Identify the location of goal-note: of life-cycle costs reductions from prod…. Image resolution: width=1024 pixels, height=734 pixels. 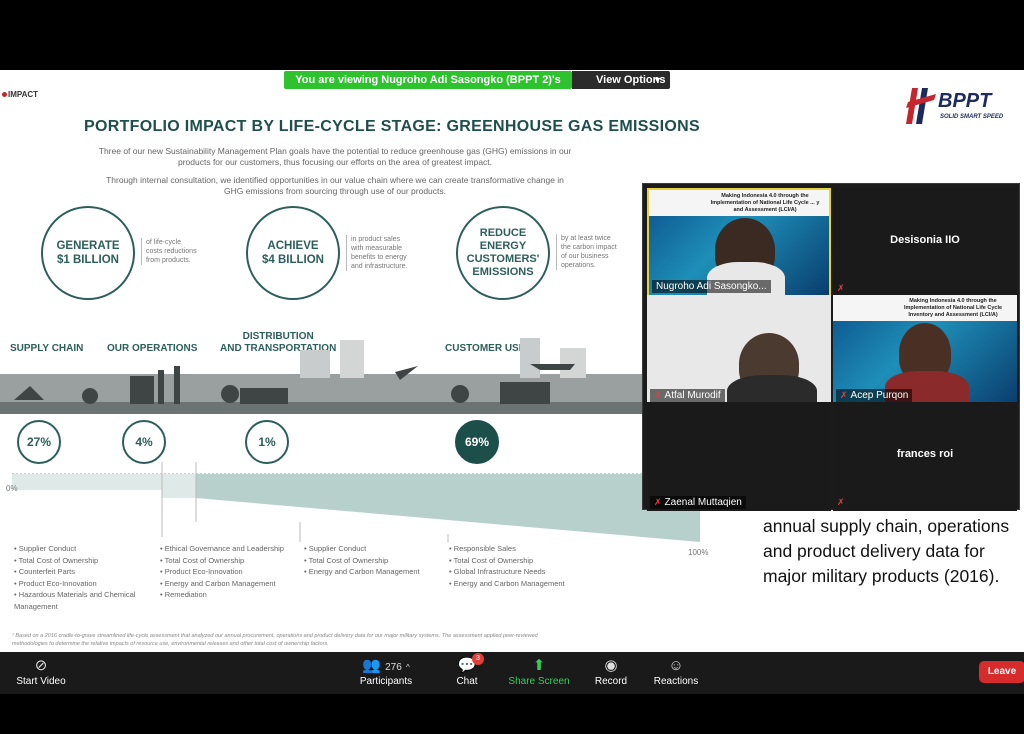
(169, 251).